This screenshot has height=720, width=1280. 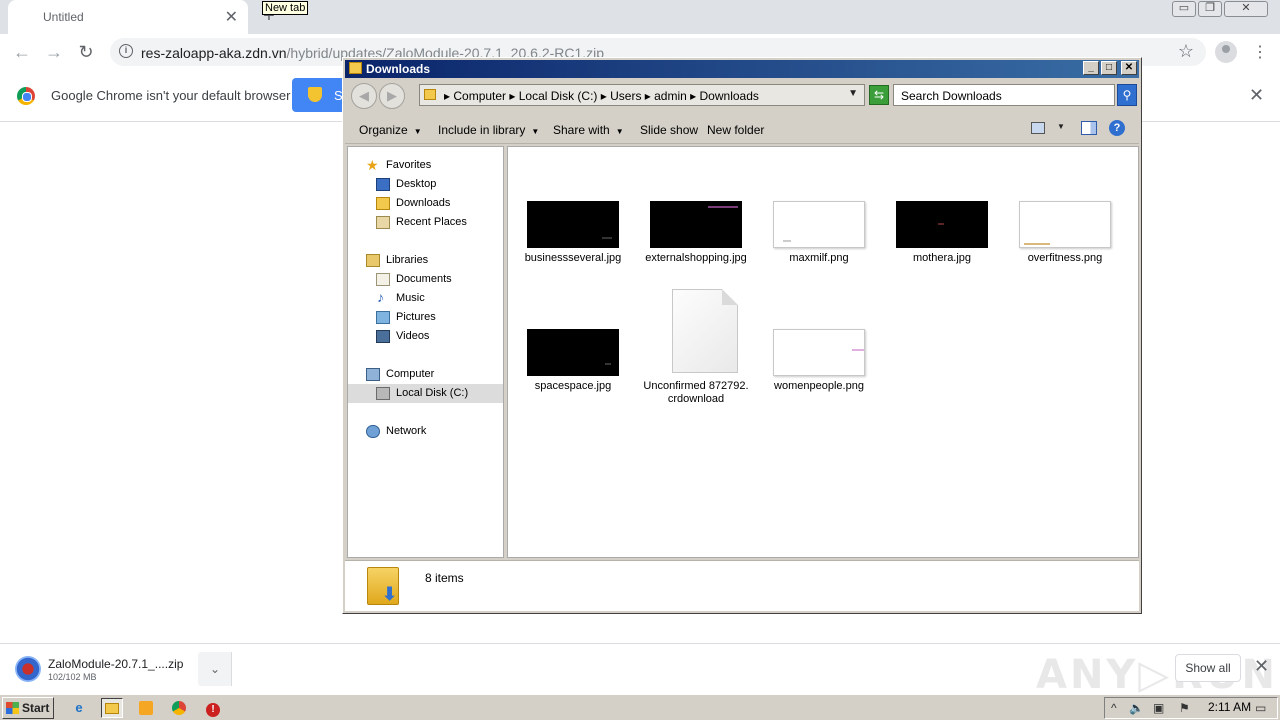 What do you see at coordinates (392, 96) in the screenshot?
I see `forward-button: ▶` at bounding box center [392, 96].